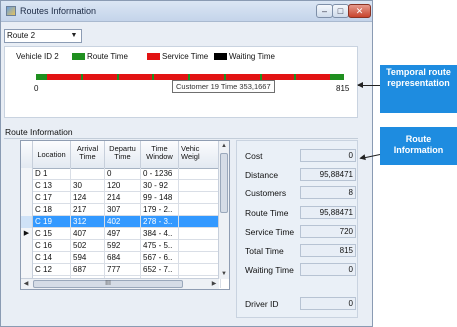 The width and height of the screenshot is (457, 327). I want to click on vehicle-id-label: Vehicle ID 2, so click(37, 56).